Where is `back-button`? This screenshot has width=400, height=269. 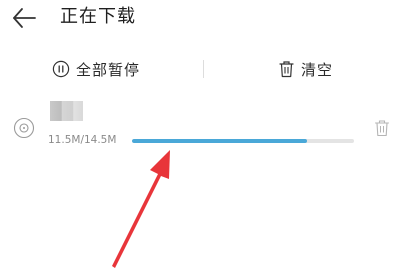 back-button is located at coordinates (24, 18).